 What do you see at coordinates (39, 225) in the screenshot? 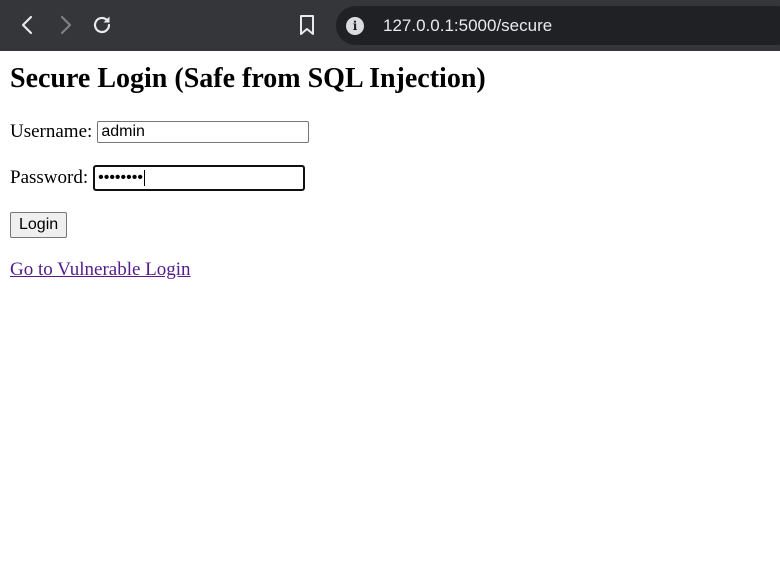
I see `login-button: Login` at bounding box center [39, 225].